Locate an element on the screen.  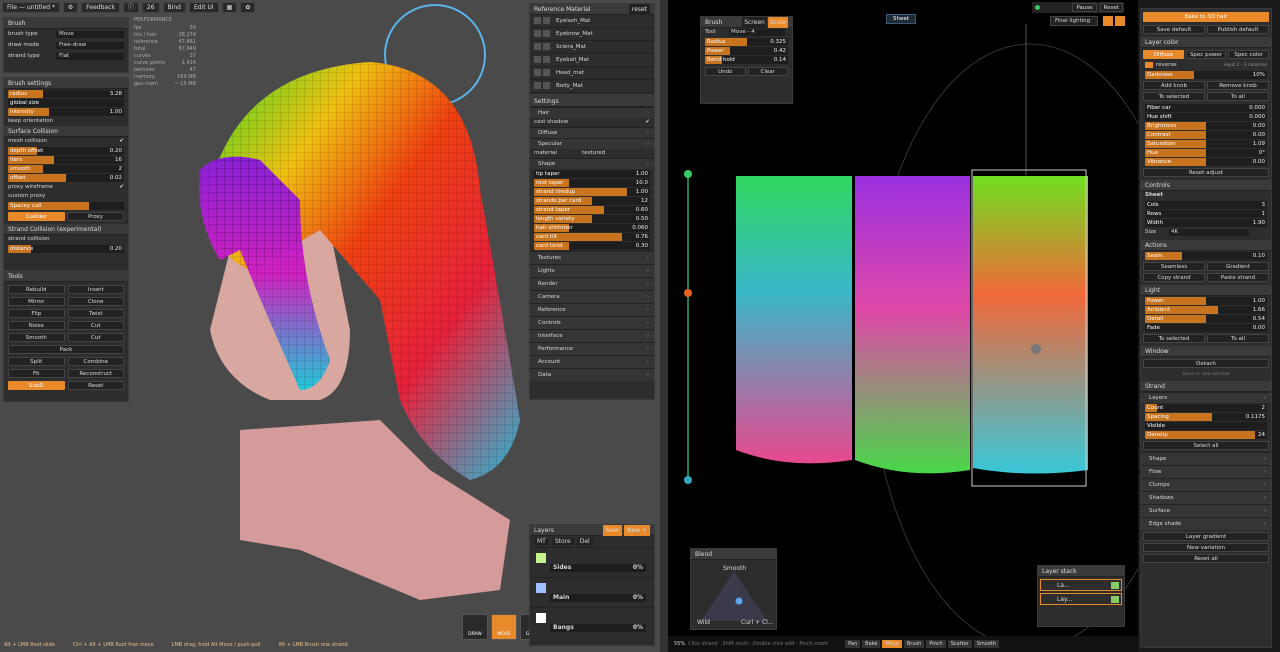
mode-tab: Brush is located at coordinates (914, 644).